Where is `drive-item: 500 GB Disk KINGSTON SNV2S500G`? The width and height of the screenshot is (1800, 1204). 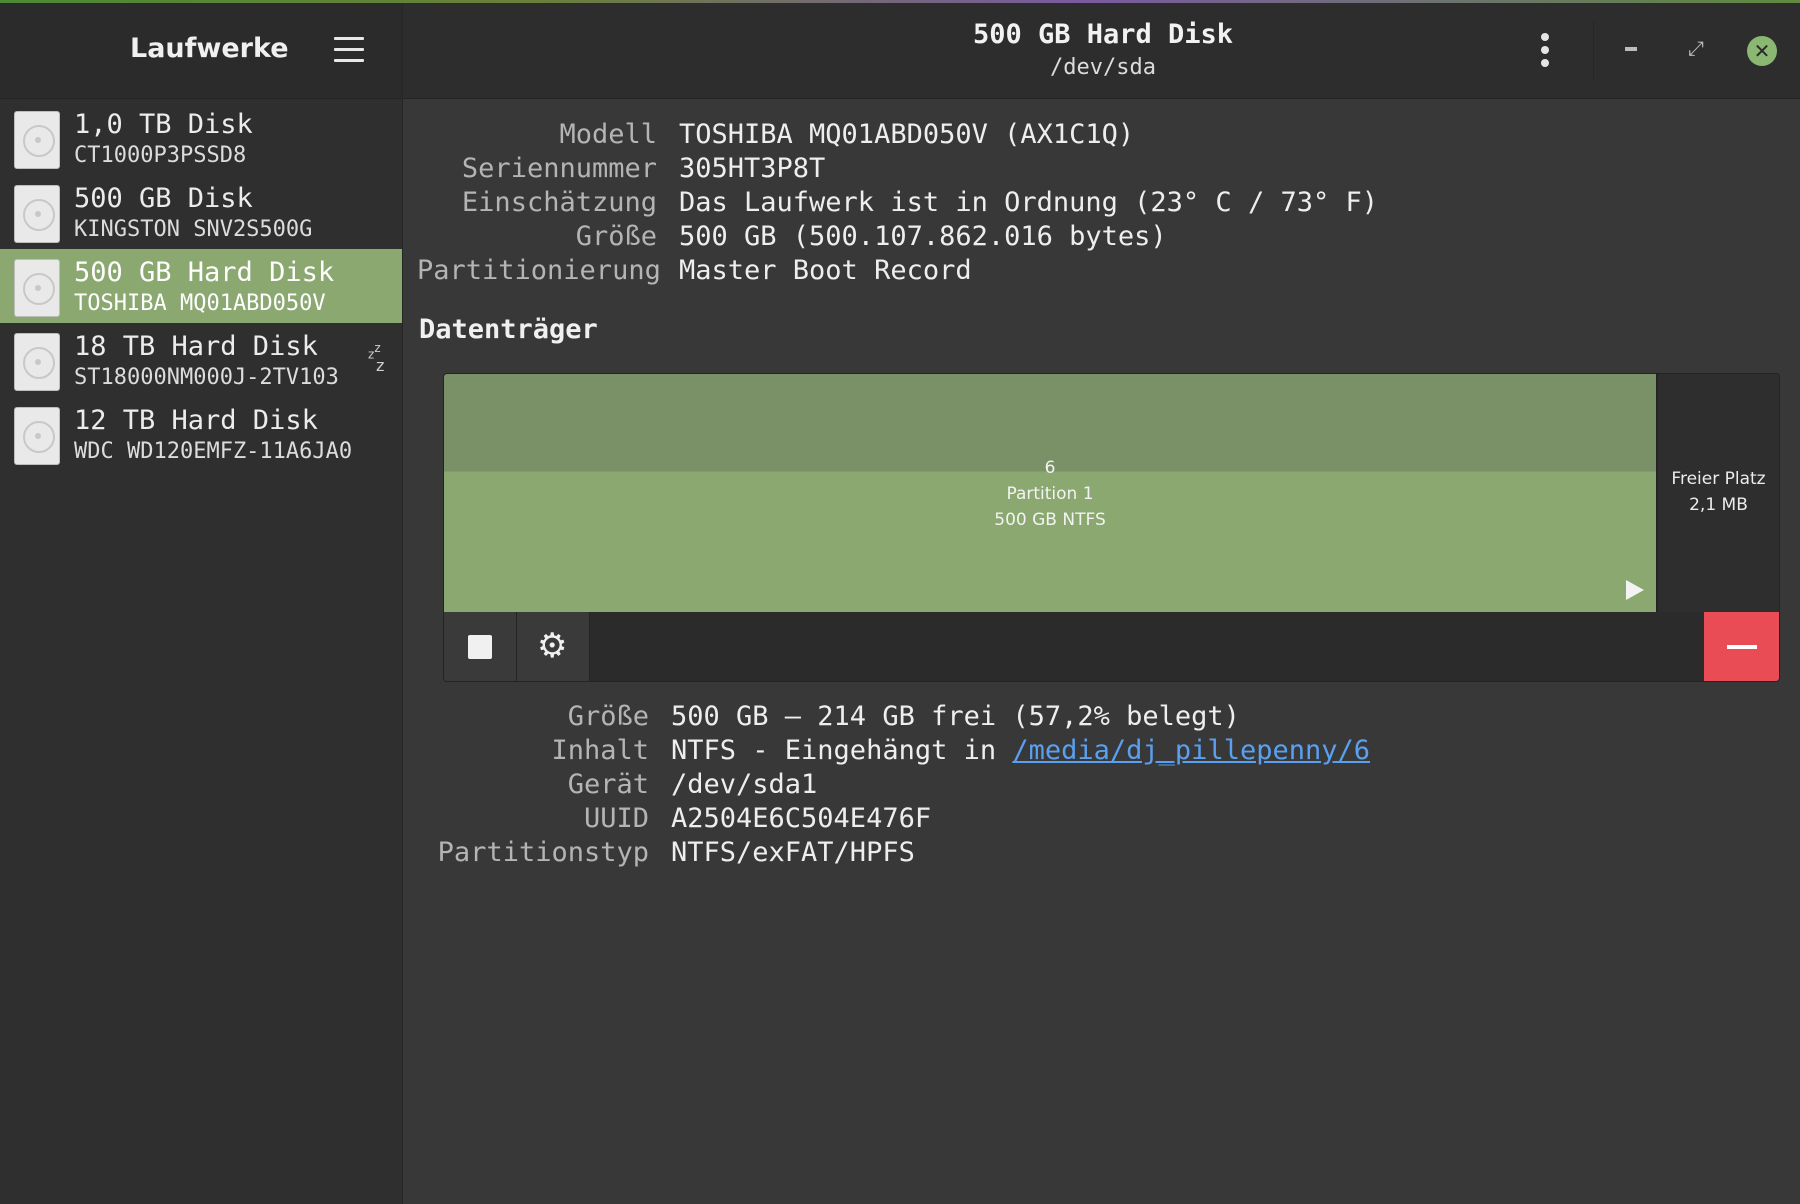
drive-item: 500 GB Disk KINGSTON SNV2S500G is located at coordinates (201, 212).